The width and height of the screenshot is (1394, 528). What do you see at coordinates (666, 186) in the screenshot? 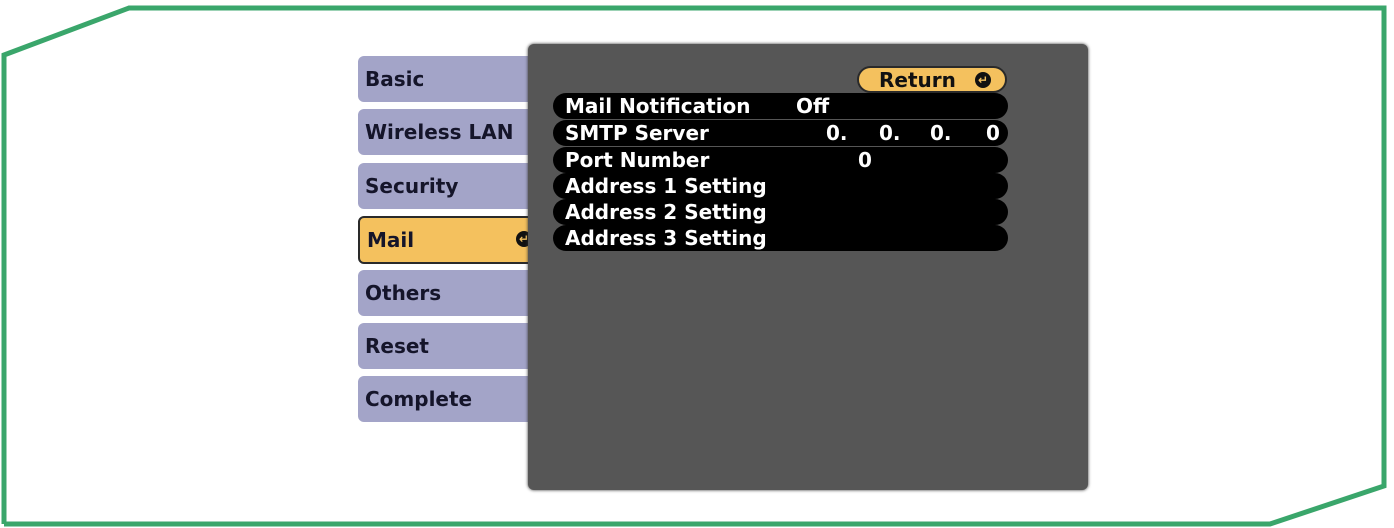
I see `row-label: Address 1 Setting` at bounding box center [666, 186].